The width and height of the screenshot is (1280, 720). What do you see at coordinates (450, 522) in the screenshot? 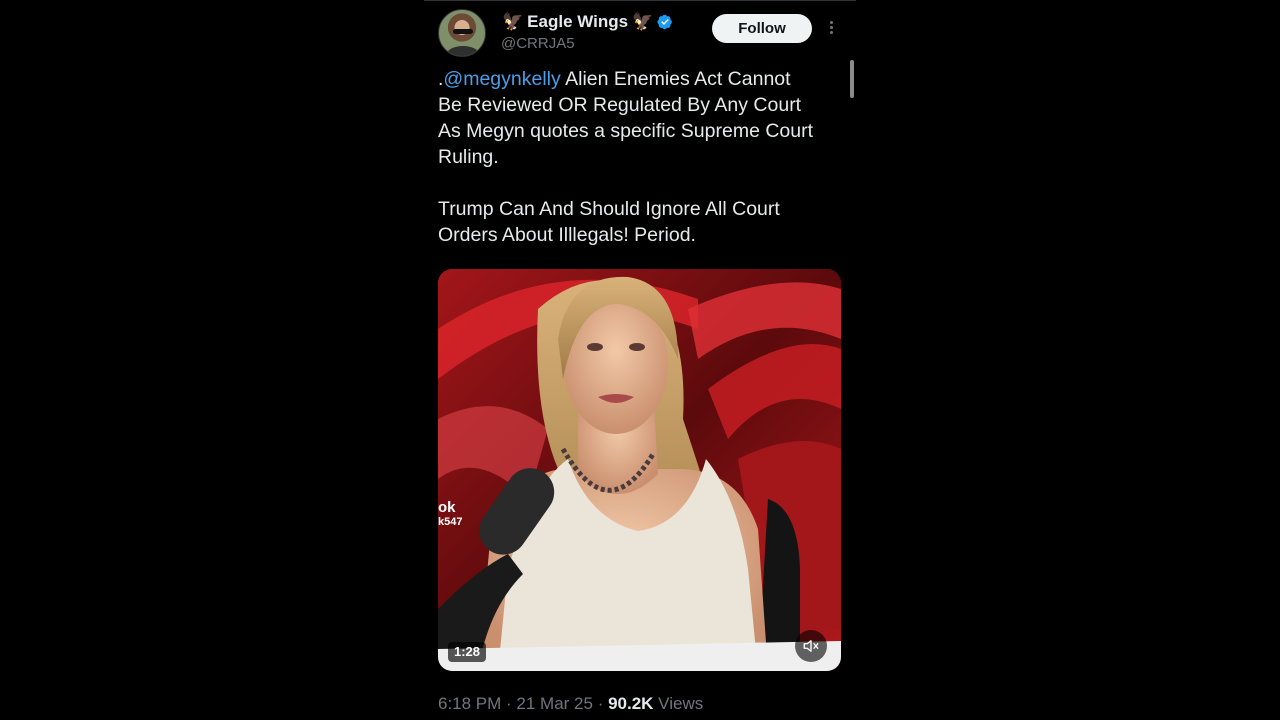
I see `video-overlay-text-2: k547` at bounding box center [450, 522].